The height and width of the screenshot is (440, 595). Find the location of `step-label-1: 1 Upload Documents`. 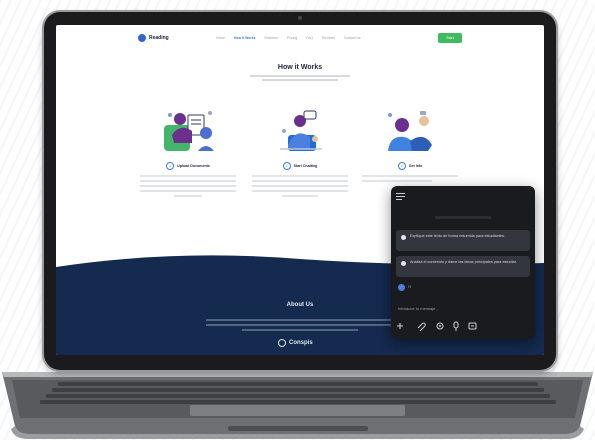

step-label-1: 1 Upload Documents is located at coordinates (188, 166).